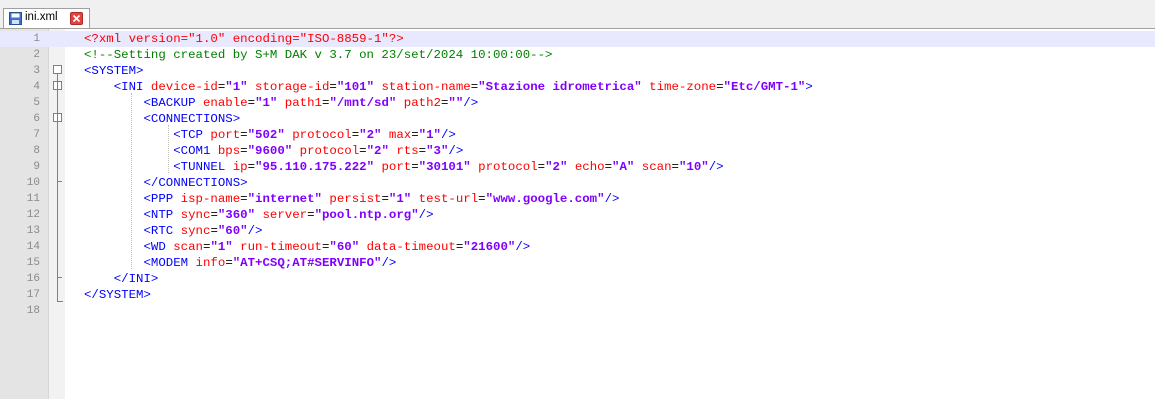  What do you see at coordinates (586, 167) in the screenshot?
I see `code-token: echo` at bounding box center [586, 167].